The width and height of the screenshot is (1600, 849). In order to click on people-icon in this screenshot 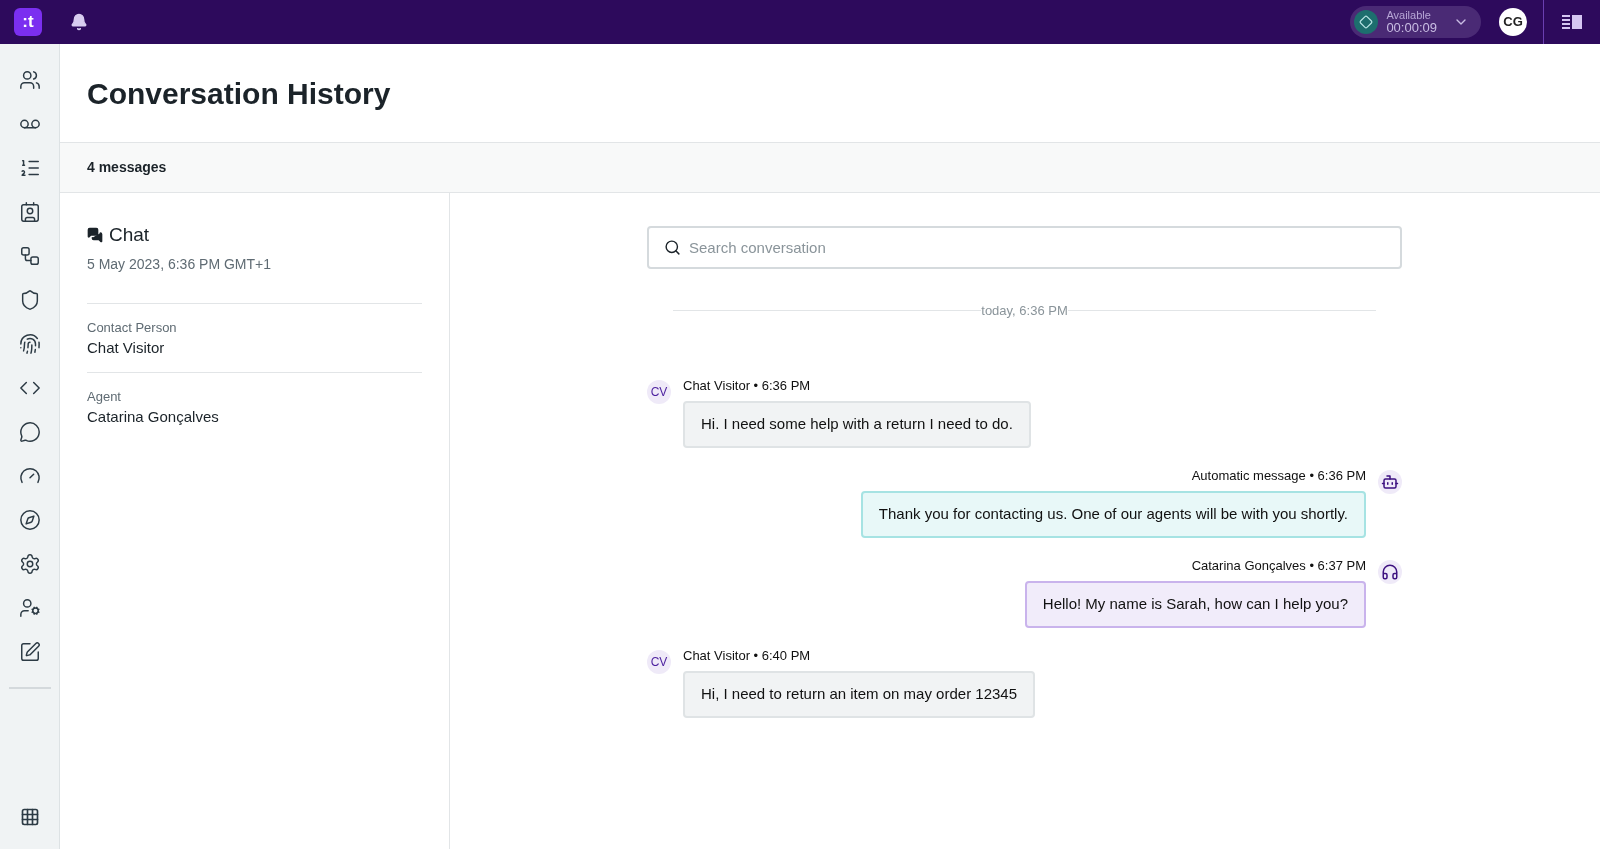, I will do `click(29, 80)`.